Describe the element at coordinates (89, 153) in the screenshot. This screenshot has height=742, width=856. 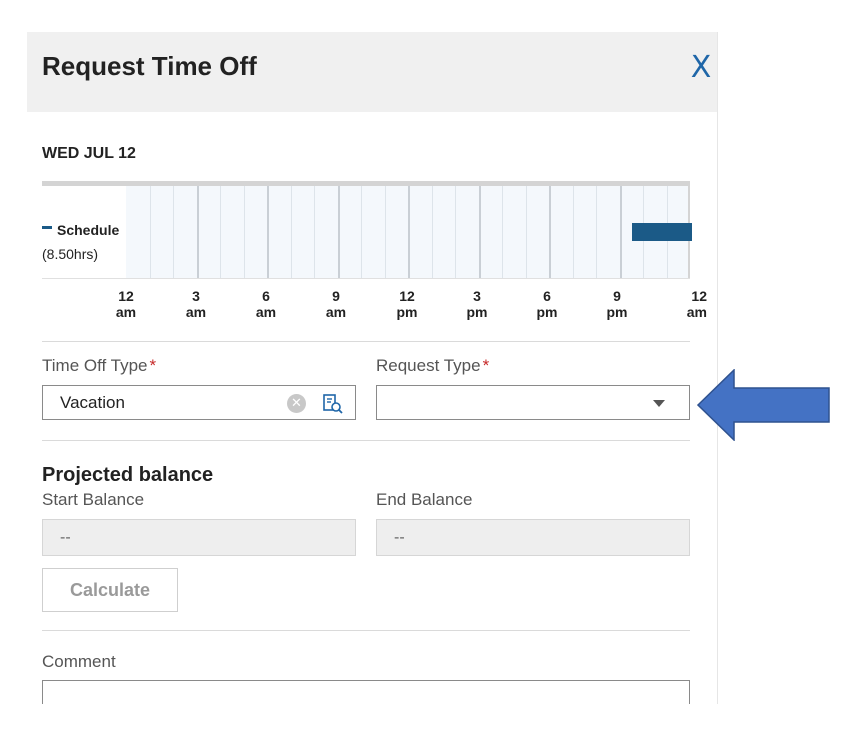
I see `schedule-date: WED JUL 12` at that location.